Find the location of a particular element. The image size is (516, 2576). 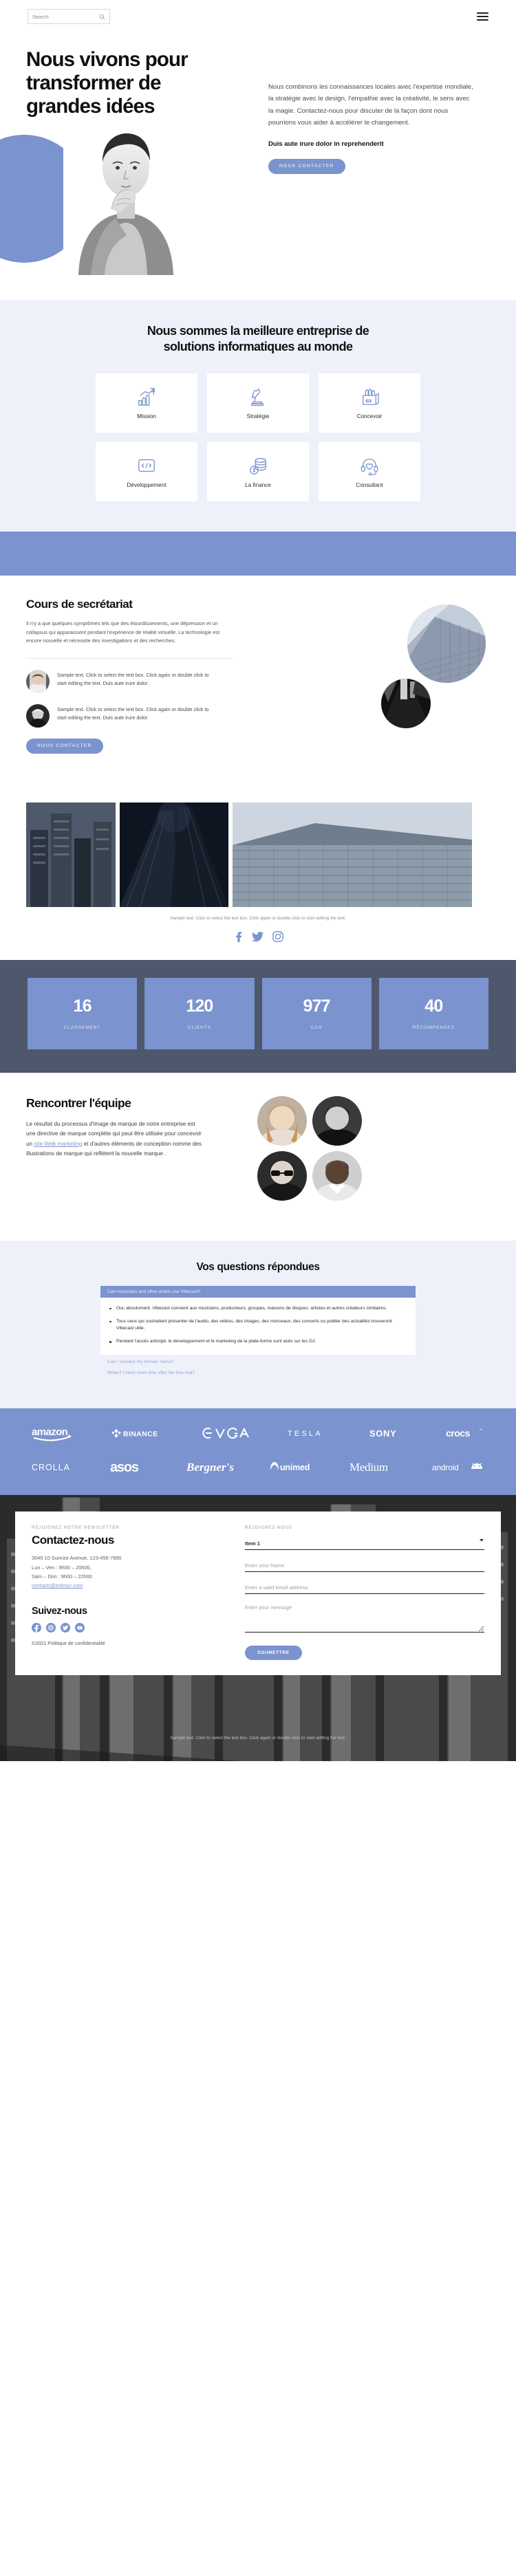

divider is located at coordinates (129, 658).